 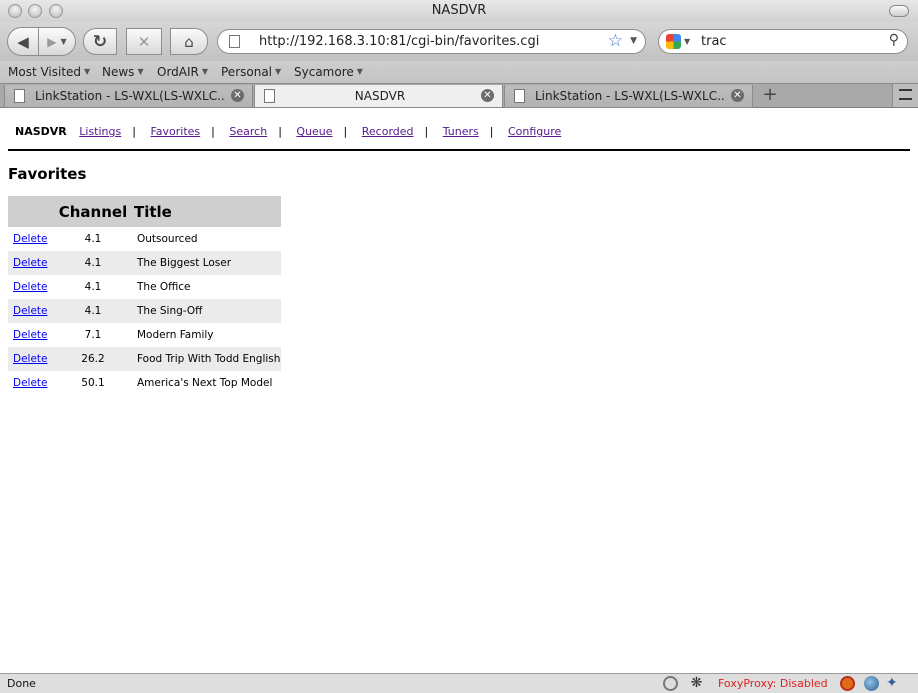 I want to click on table-row: Delete 4.1 The Biggest Loser, so click(x=144, y=263).